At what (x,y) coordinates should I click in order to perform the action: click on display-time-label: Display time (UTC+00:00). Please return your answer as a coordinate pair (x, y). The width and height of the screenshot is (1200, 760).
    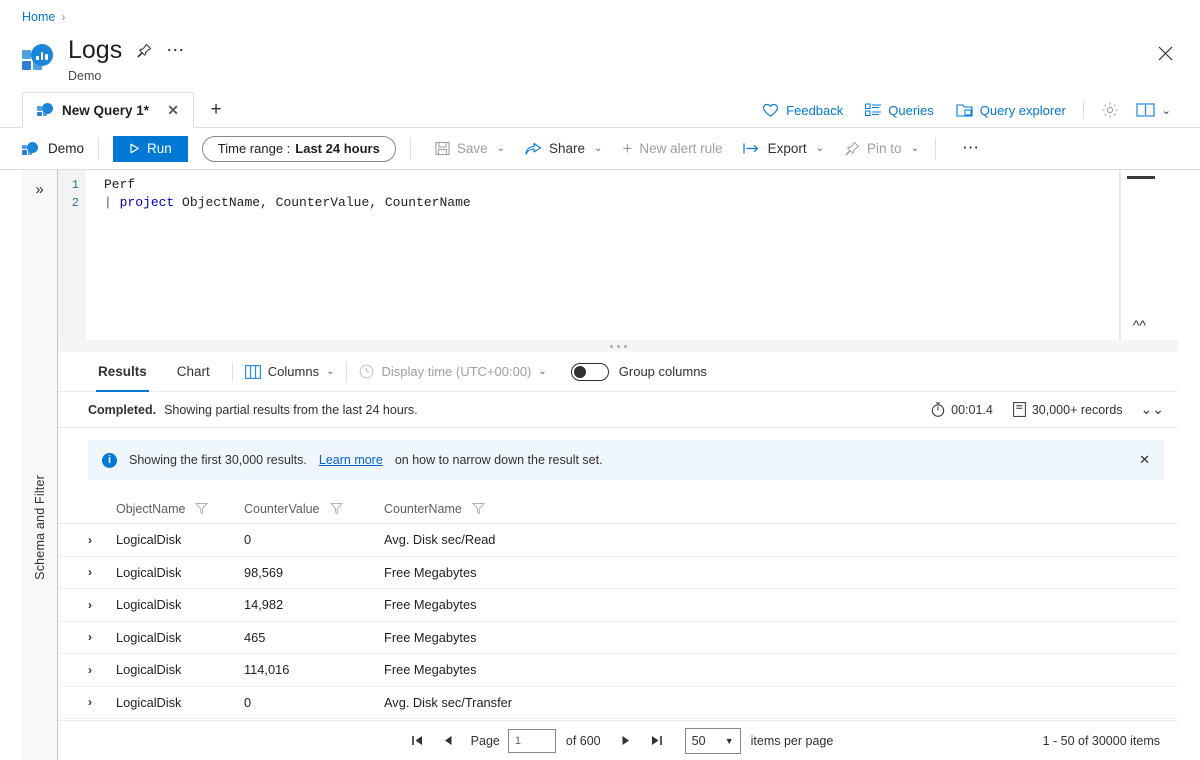
    Looking at the image, I should click on (456, 371).